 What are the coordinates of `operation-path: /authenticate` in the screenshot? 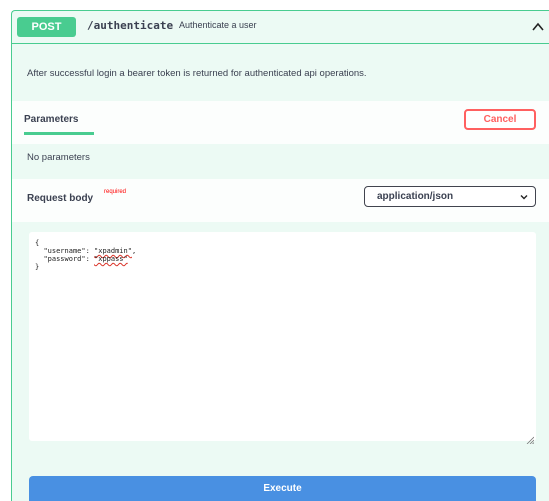 It's located at (130, 25).